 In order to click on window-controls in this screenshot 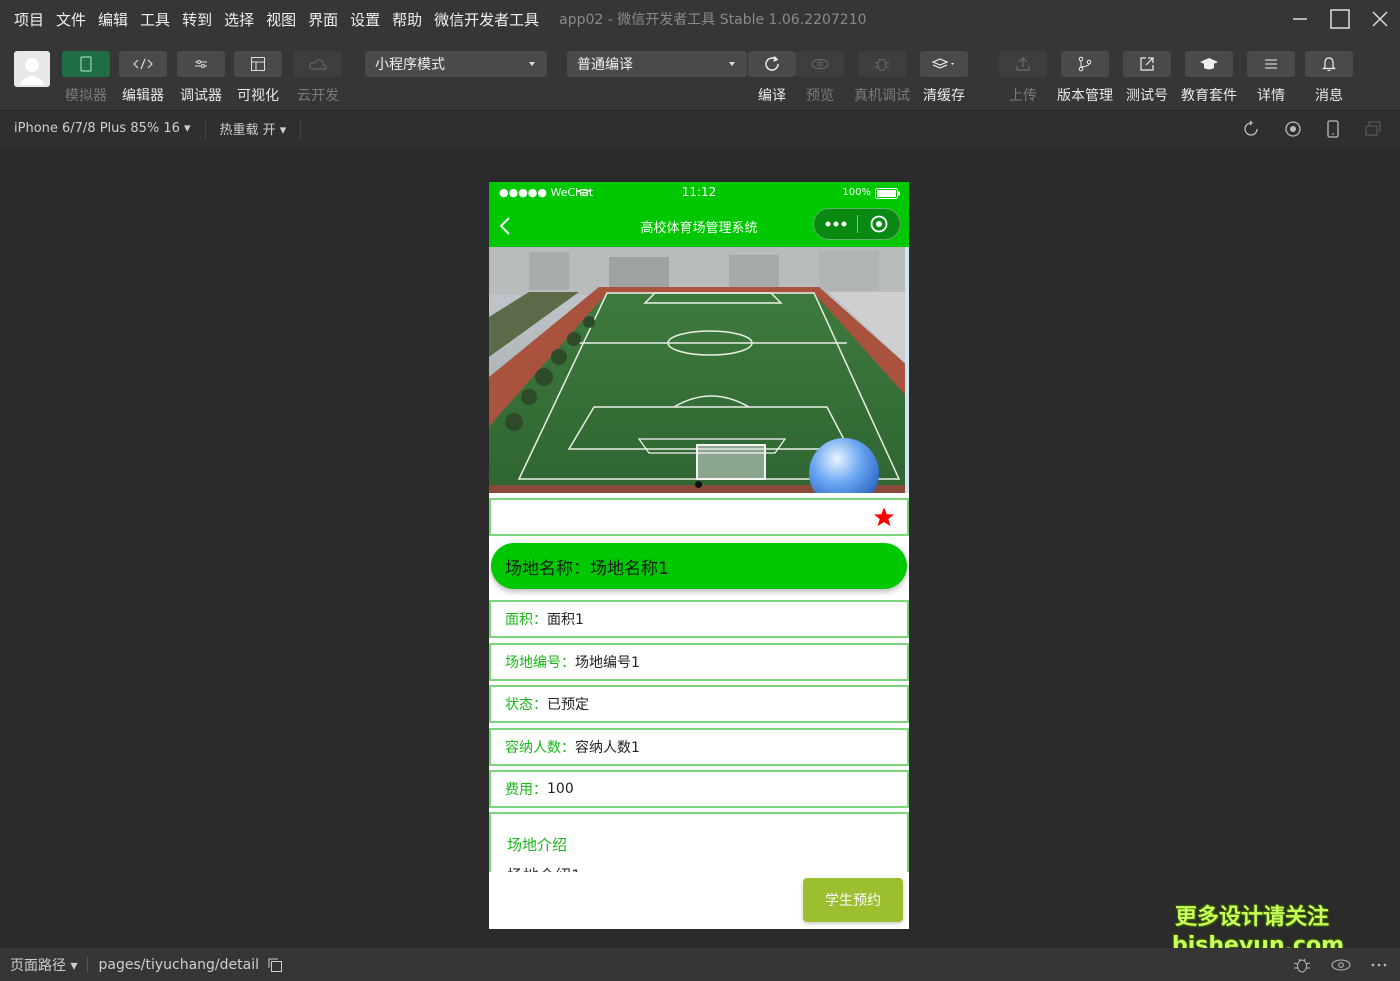, I will do `click(1340, 19)`.